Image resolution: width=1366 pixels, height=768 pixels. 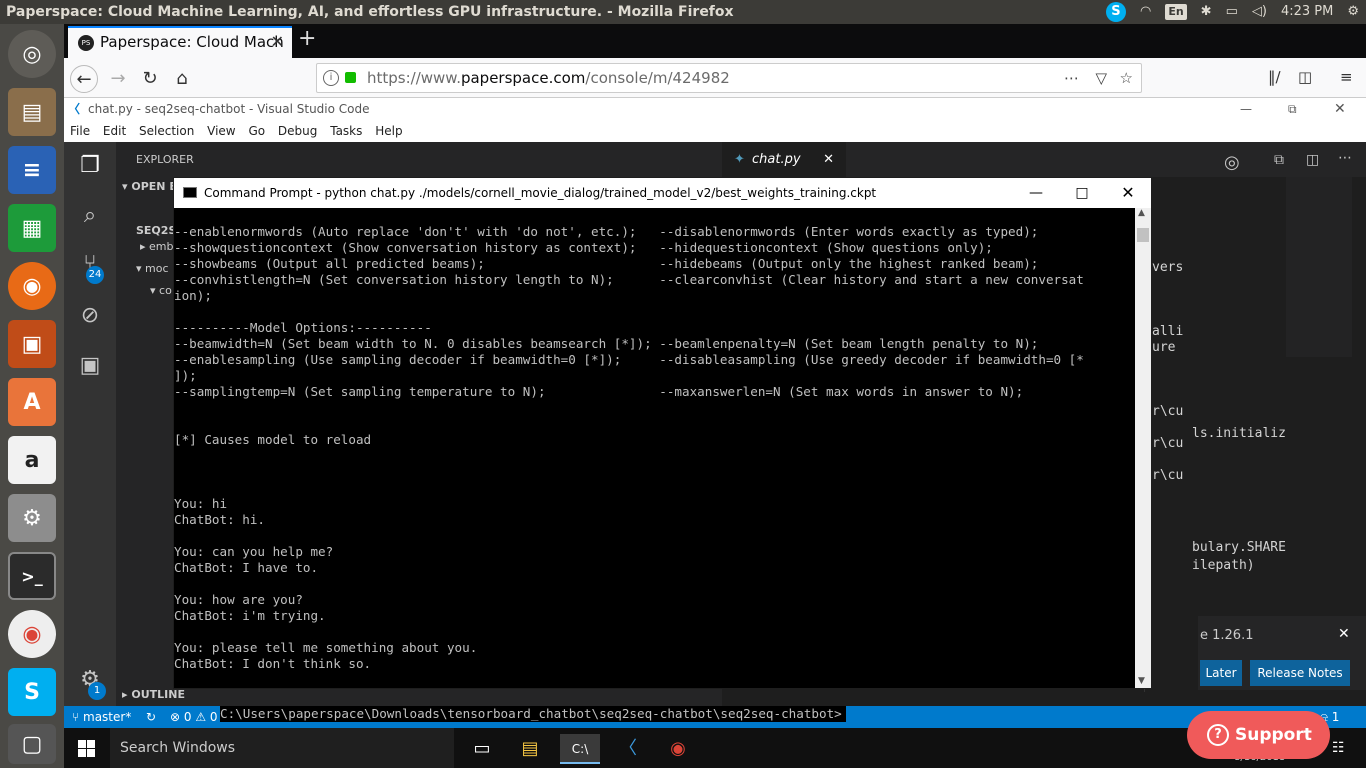 What do you see at coordinates (1143, 448) in the screenshot?
I see `cmd-scrollbar: ▲ ▼` at bounding box center [1143, 448].